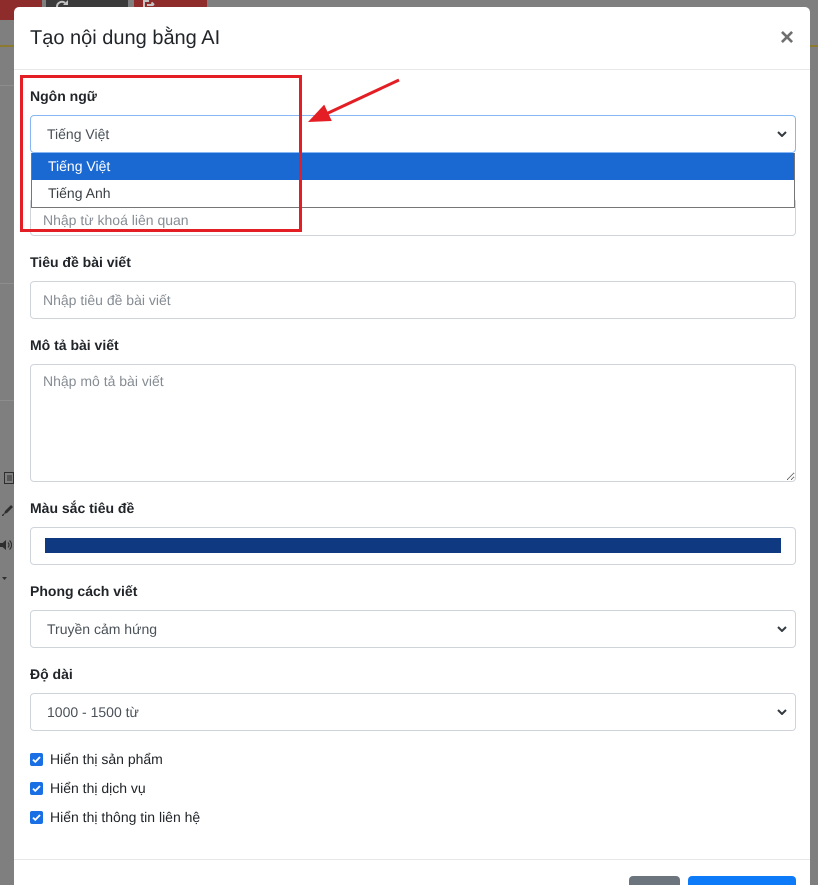  I want to click on modal-title: Tạo nội dung bằng AI, so click(125, 38).